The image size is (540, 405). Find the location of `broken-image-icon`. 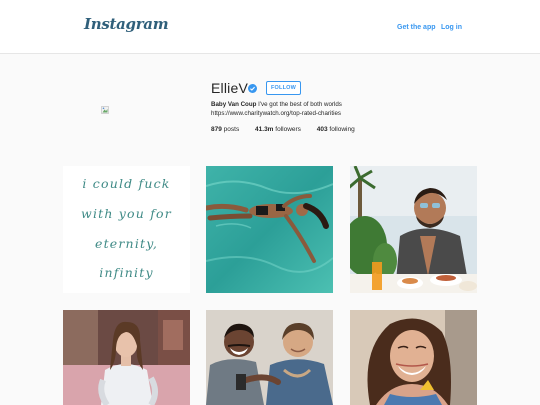

broken-image-icon is located at coordinates (105, 110).